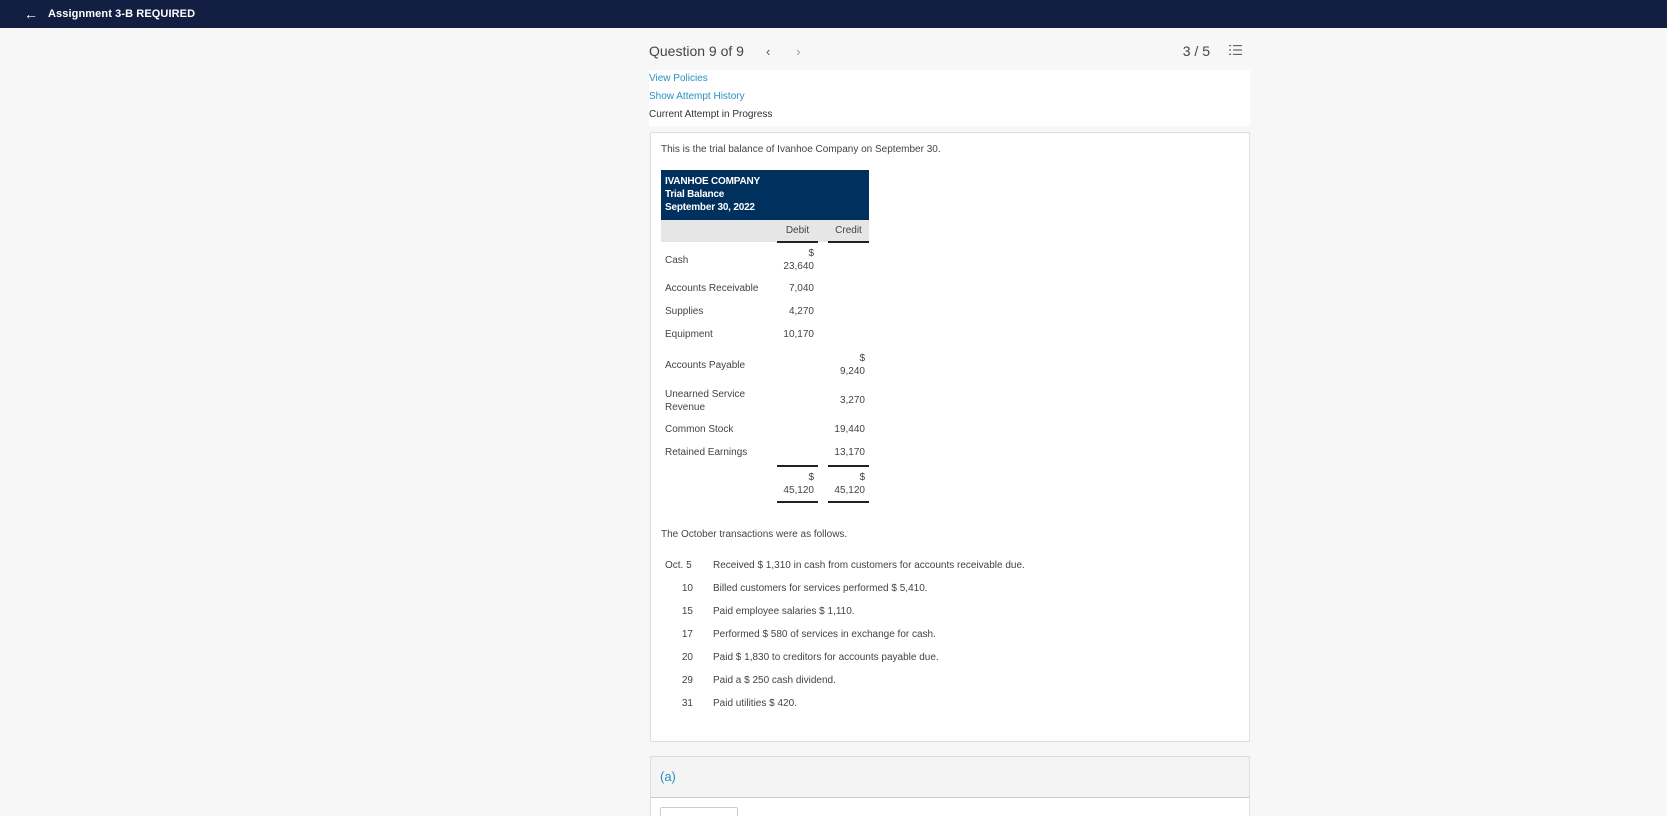 The height and width of the screenshot is (816, 1667). Describe the element at coordinates (849, 452) in the screenshot. I see `credit-amount: 13,170` at that location.